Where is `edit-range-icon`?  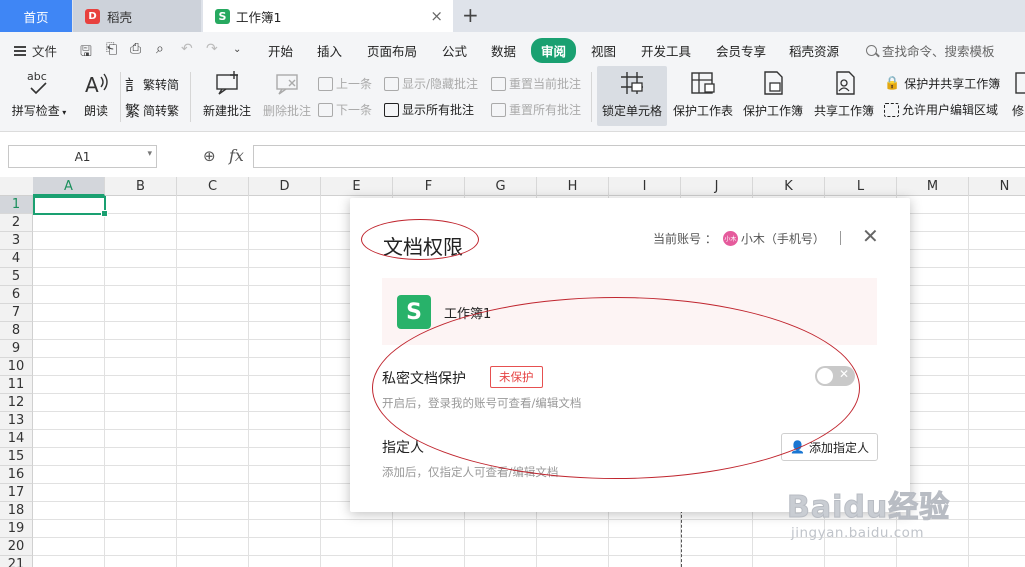 edit-range-icon is located at coordinates (891, 109).